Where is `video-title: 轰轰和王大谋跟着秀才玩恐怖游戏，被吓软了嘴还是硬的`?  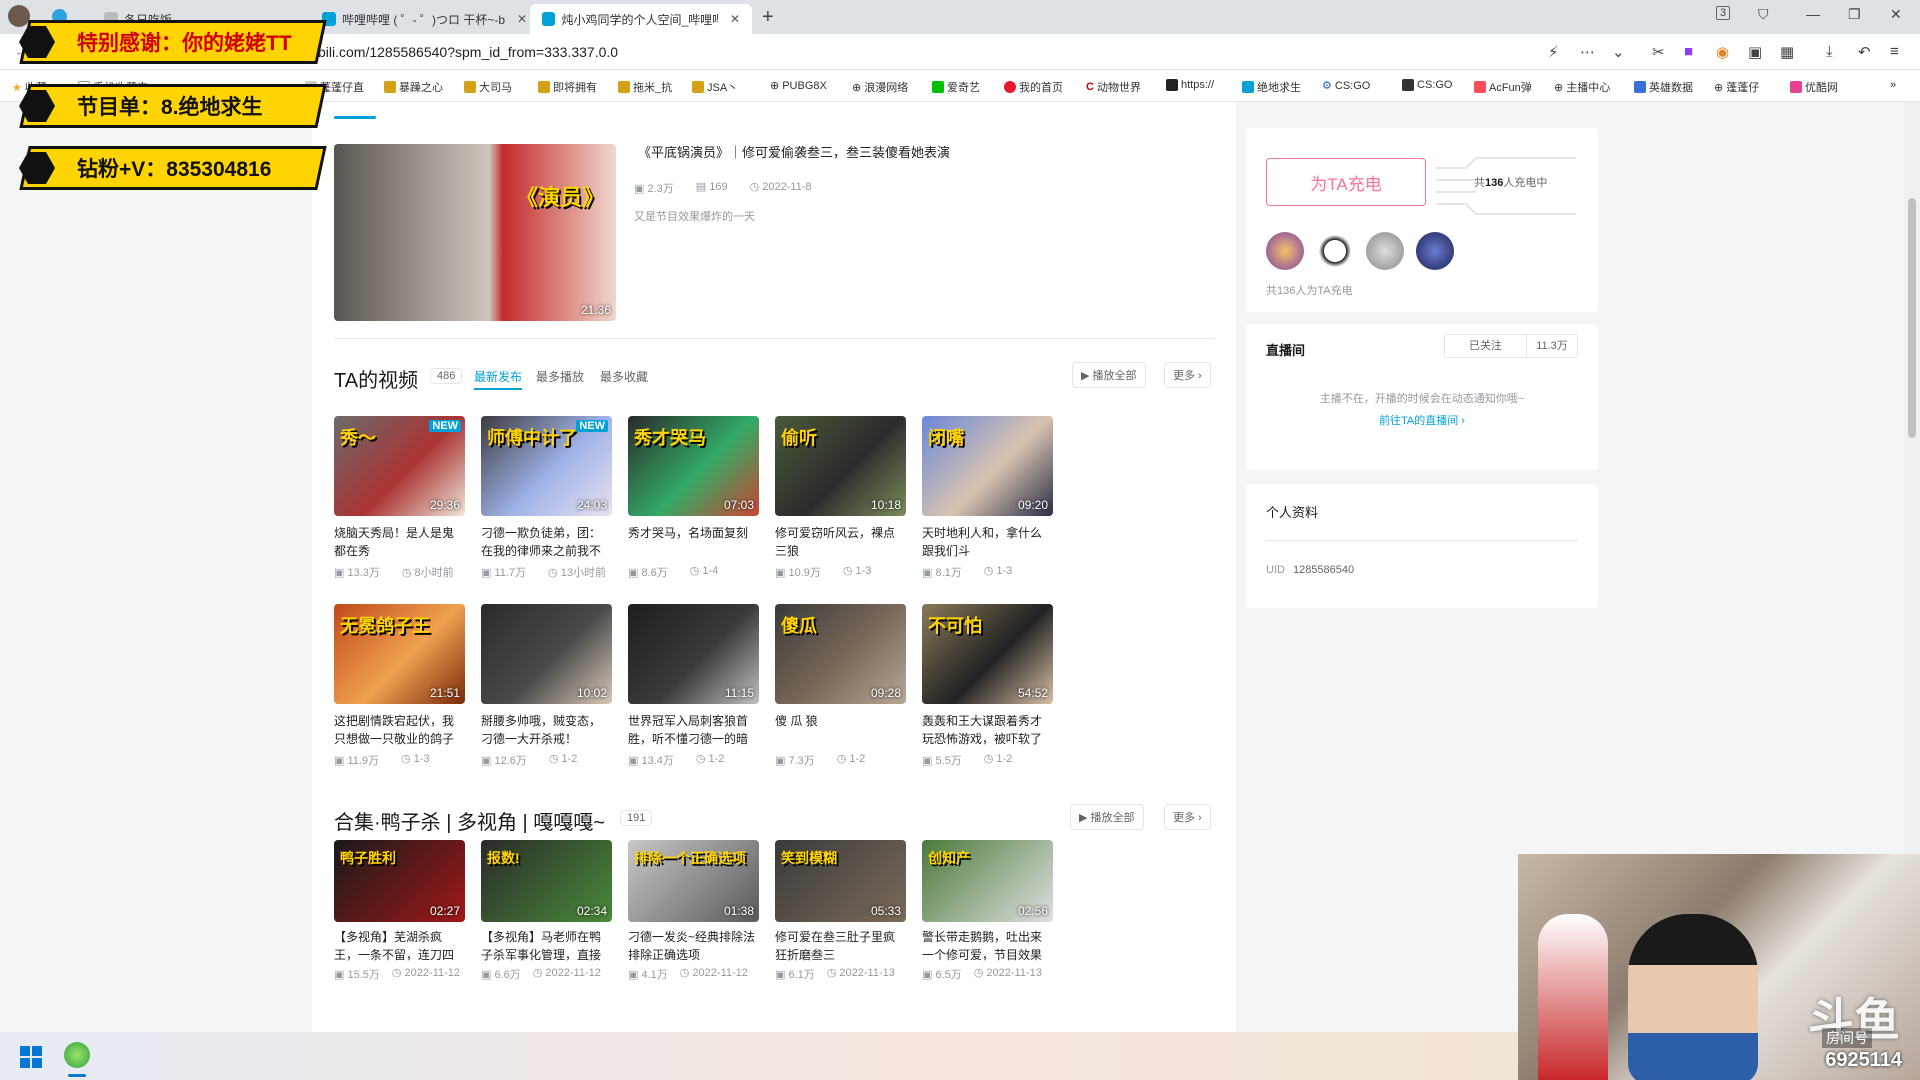
video-title: 轰轰和王大谋跟着秀才玩恐怖游戏，被吓软了嘴还是硬的 is located at coordinates (987, 730).